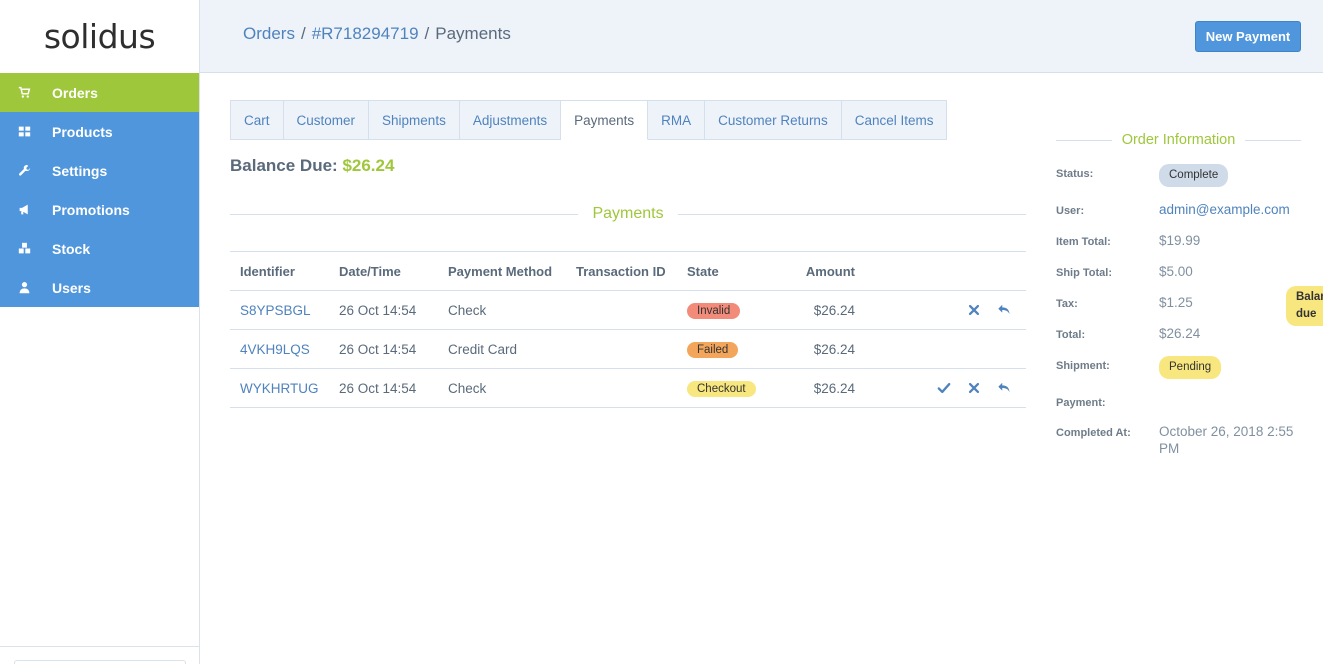 The image size is (1323, 664). What do you see at coordinates (99, 248) in the screenshot?
I see `sidebar-item-stock: Stock` at bounding box center [99, 248].